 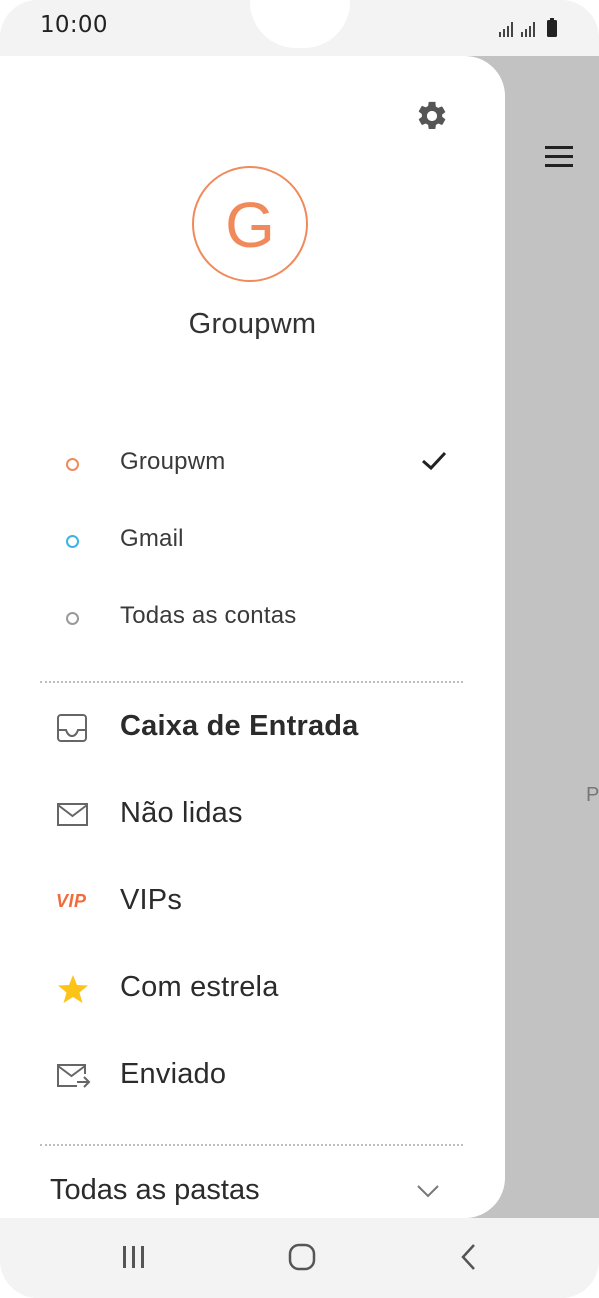 I want to click on sent-icon, so click(x=74, y=1076).